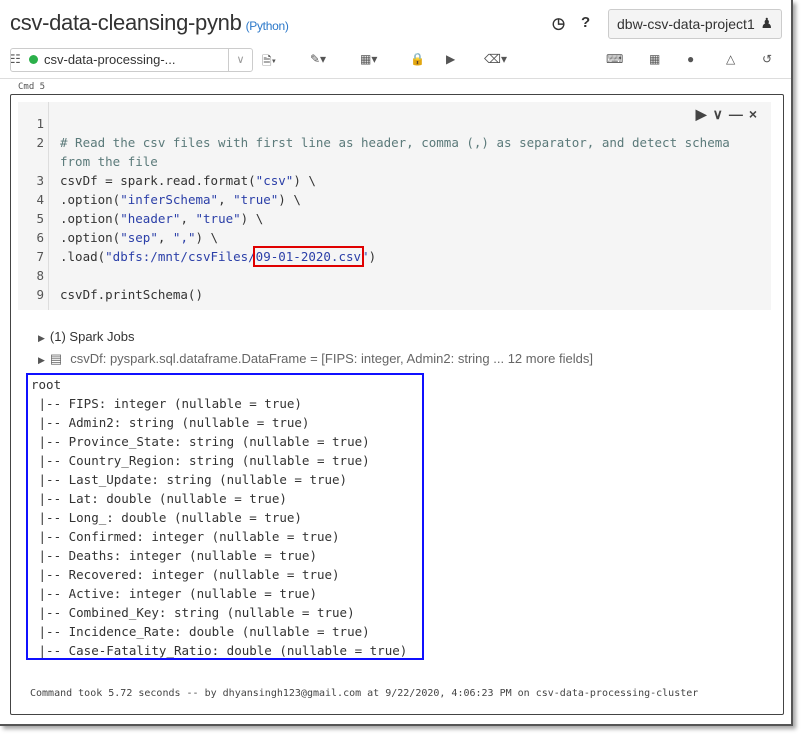  Describe the element at coordinates (40, 123) in the screenshot. I see `line-number: 1` at that location.